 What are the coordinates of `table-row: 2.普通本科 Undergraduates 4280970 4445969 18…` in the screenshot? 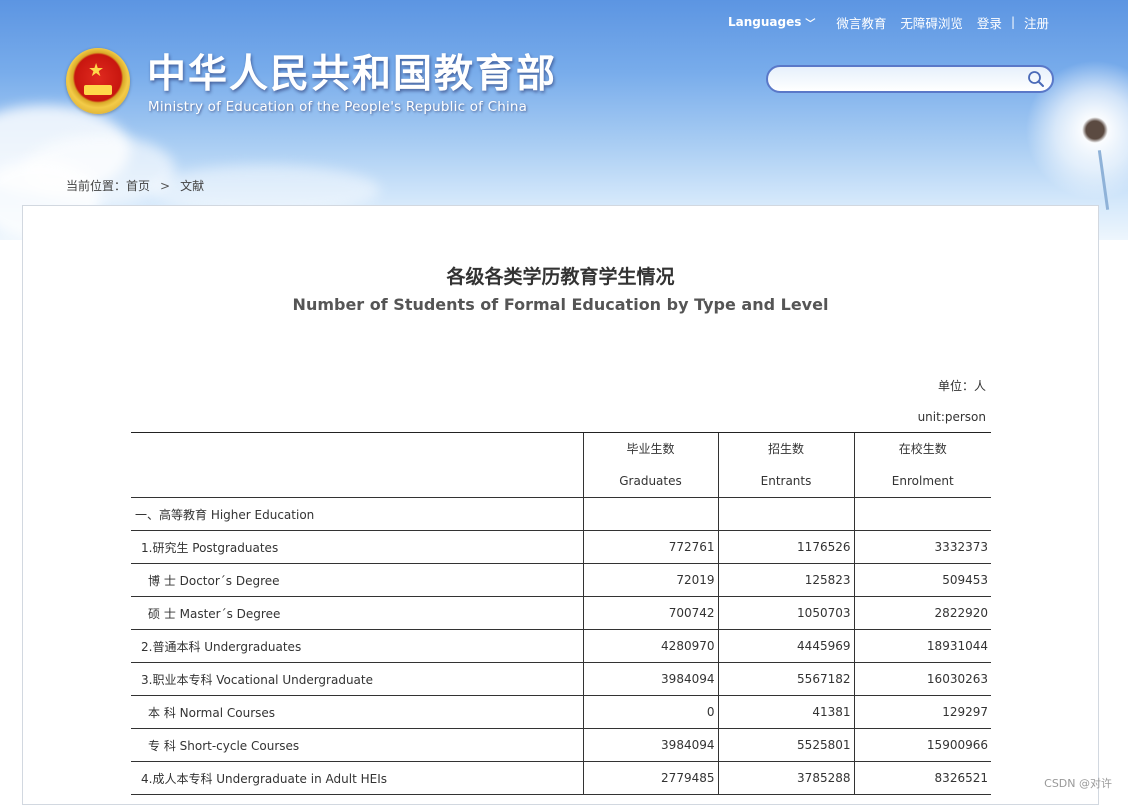 It's located at (561, 646).